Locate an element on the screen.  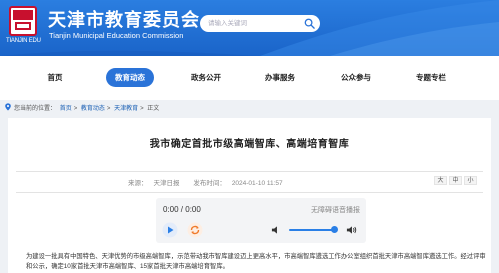
logo-mark-top is located at coordinates (23, 15).